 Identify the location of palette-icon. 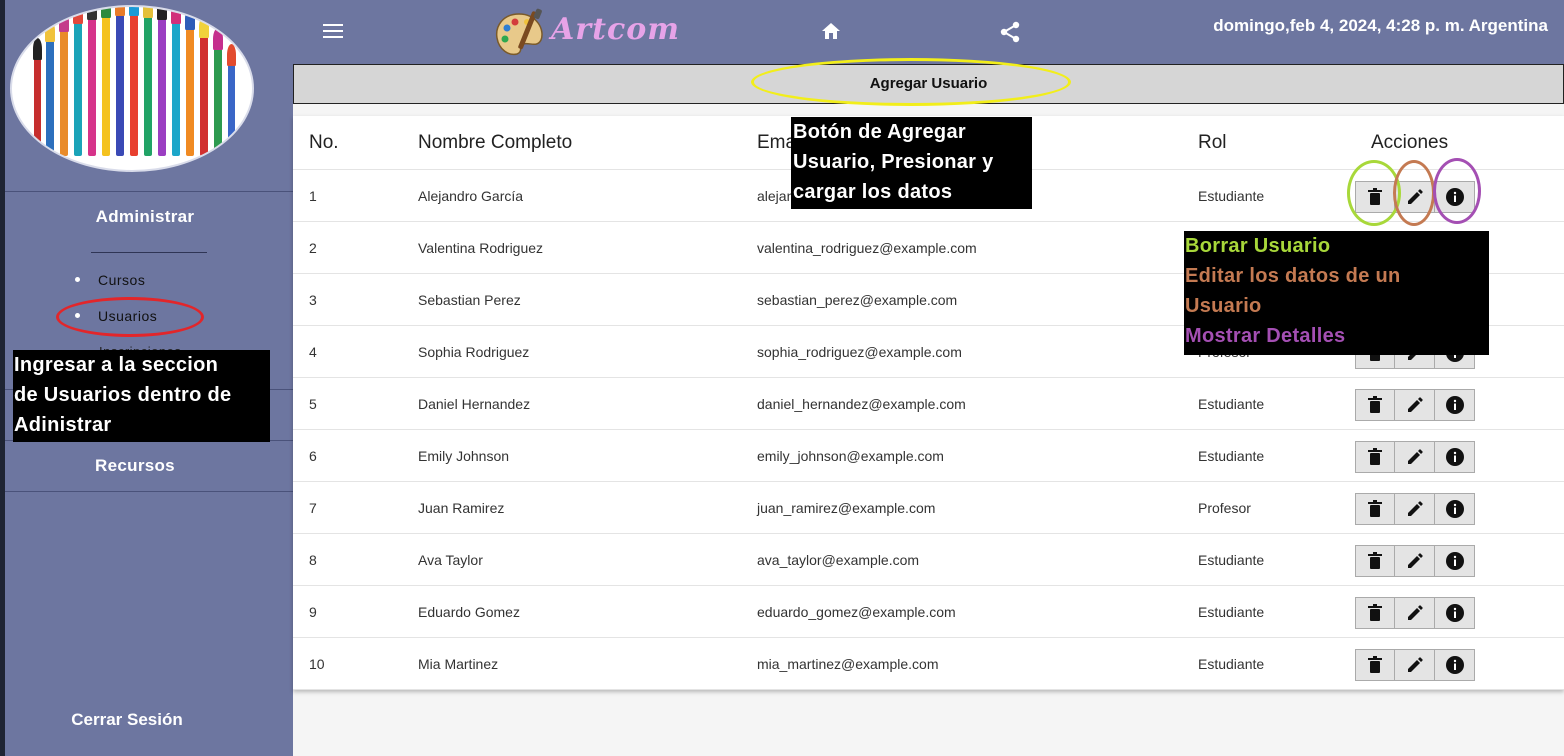
(519, 32).